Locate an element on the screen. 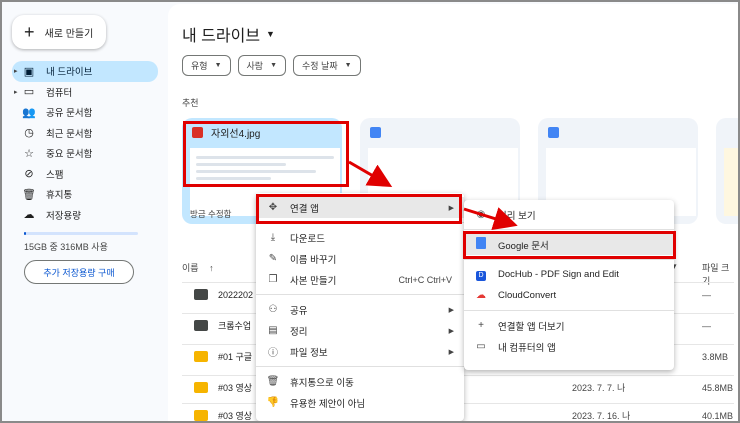 Image resolution: width=740 pixels, height=423 pixels. row-size: — is located at coordinates (706, 294).